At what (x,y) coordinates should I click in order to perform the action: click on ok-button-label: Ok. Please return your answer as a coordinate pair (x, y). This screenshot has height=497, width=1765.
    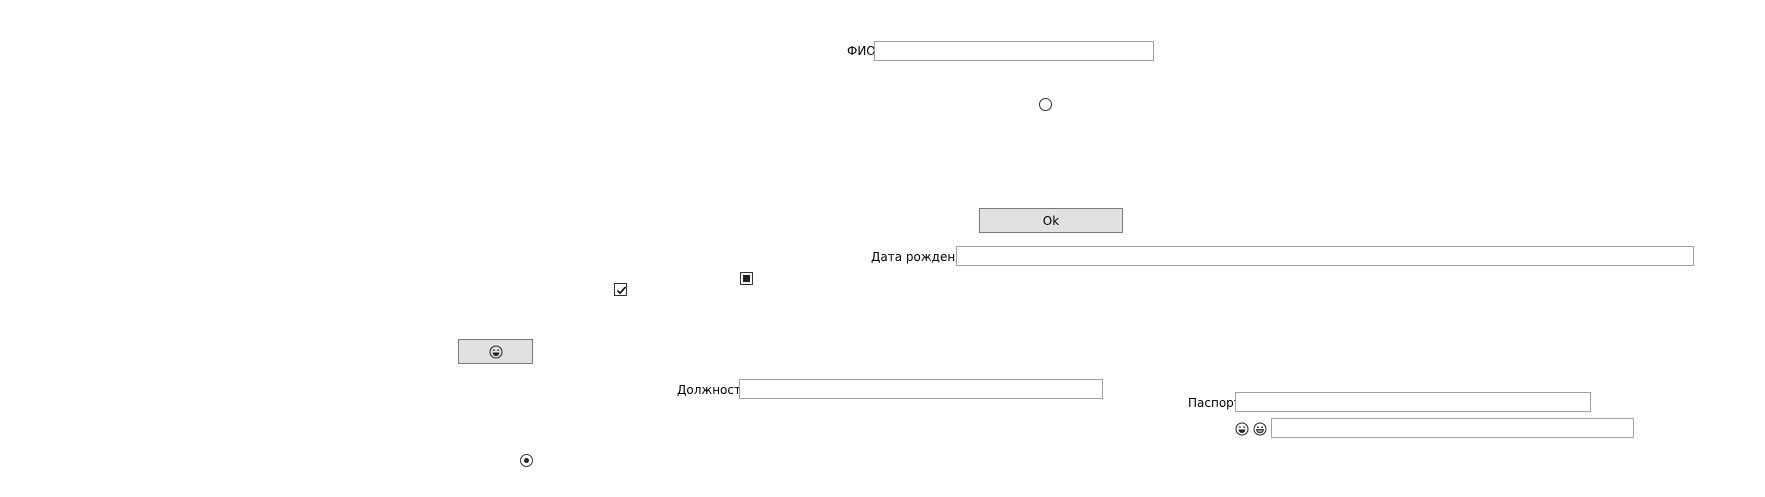
    Looking at the image, I should click on (1051, 220).